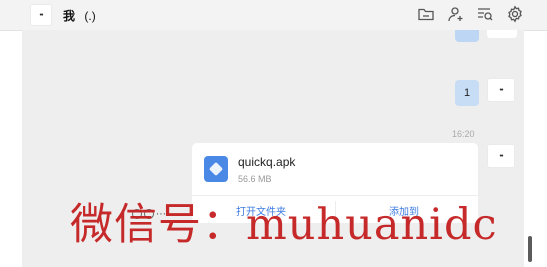 The width and height of the screenshot is (547, 267). Describe the element at coordinates (530, 249) in the screenshot. I see `scrollbar` at that location.